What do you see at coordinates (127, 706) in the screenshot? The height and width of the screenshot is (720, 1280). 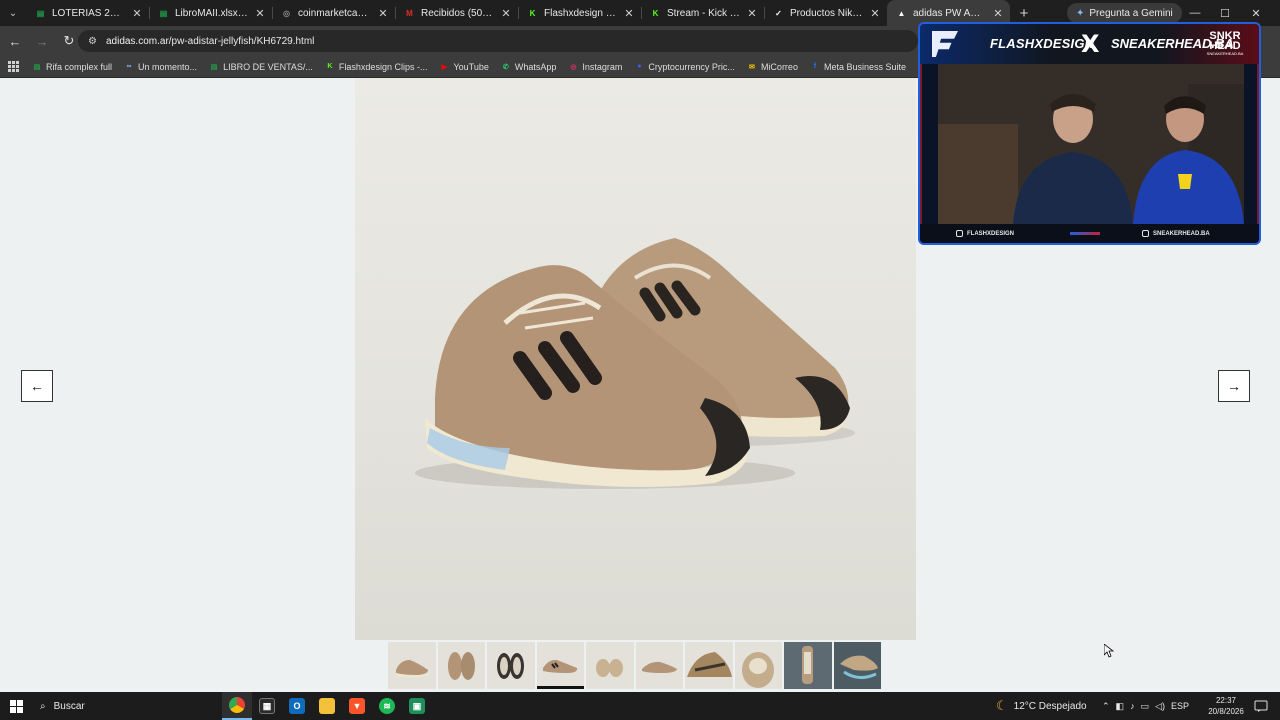 I see `taskbar-search: ⌕ Buscar` at bounding box center [127, 706].